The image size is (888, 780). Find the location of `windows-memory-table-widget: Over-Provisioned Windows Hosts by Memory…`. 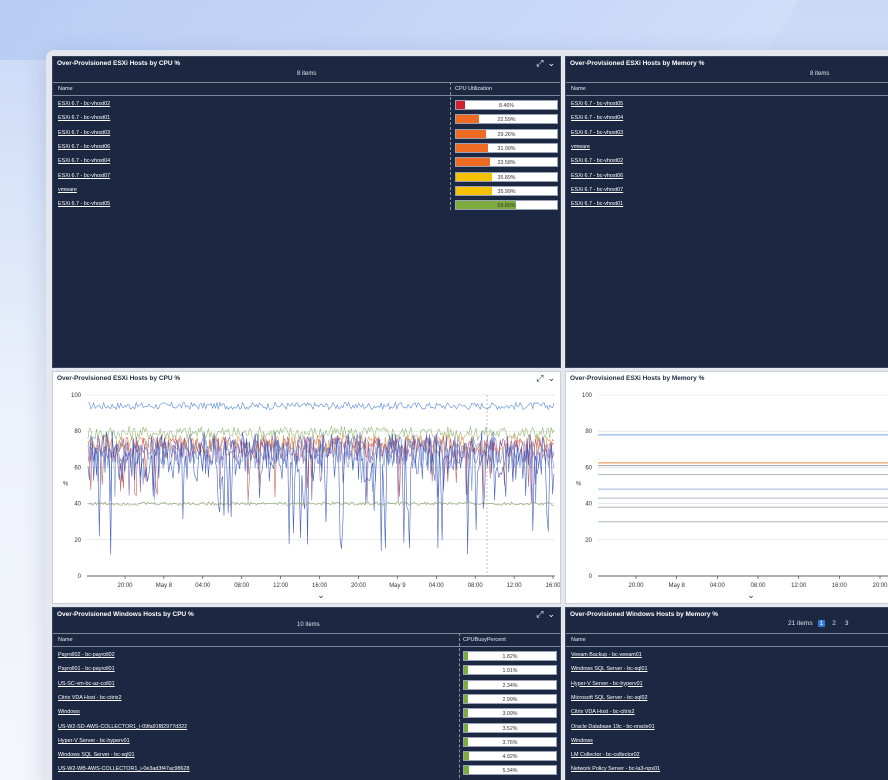

windows-memory-table-widget: Over-Provisioned Windows Hosts by Memory… is located at coordinates (726, 693).